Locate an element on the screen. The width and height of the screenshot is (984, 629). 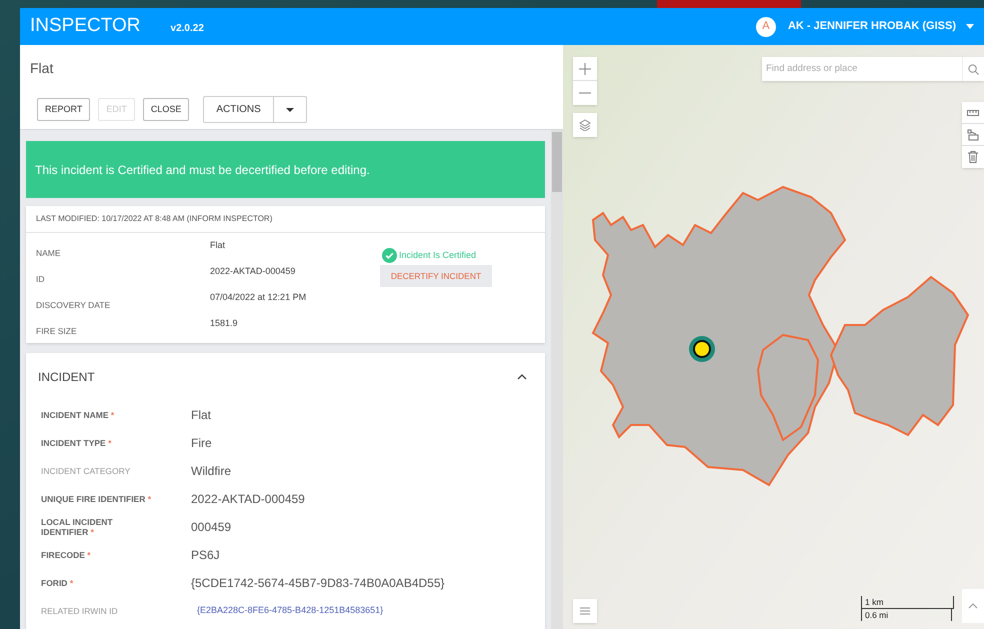
legend-button is located at coordinates (585, 611).